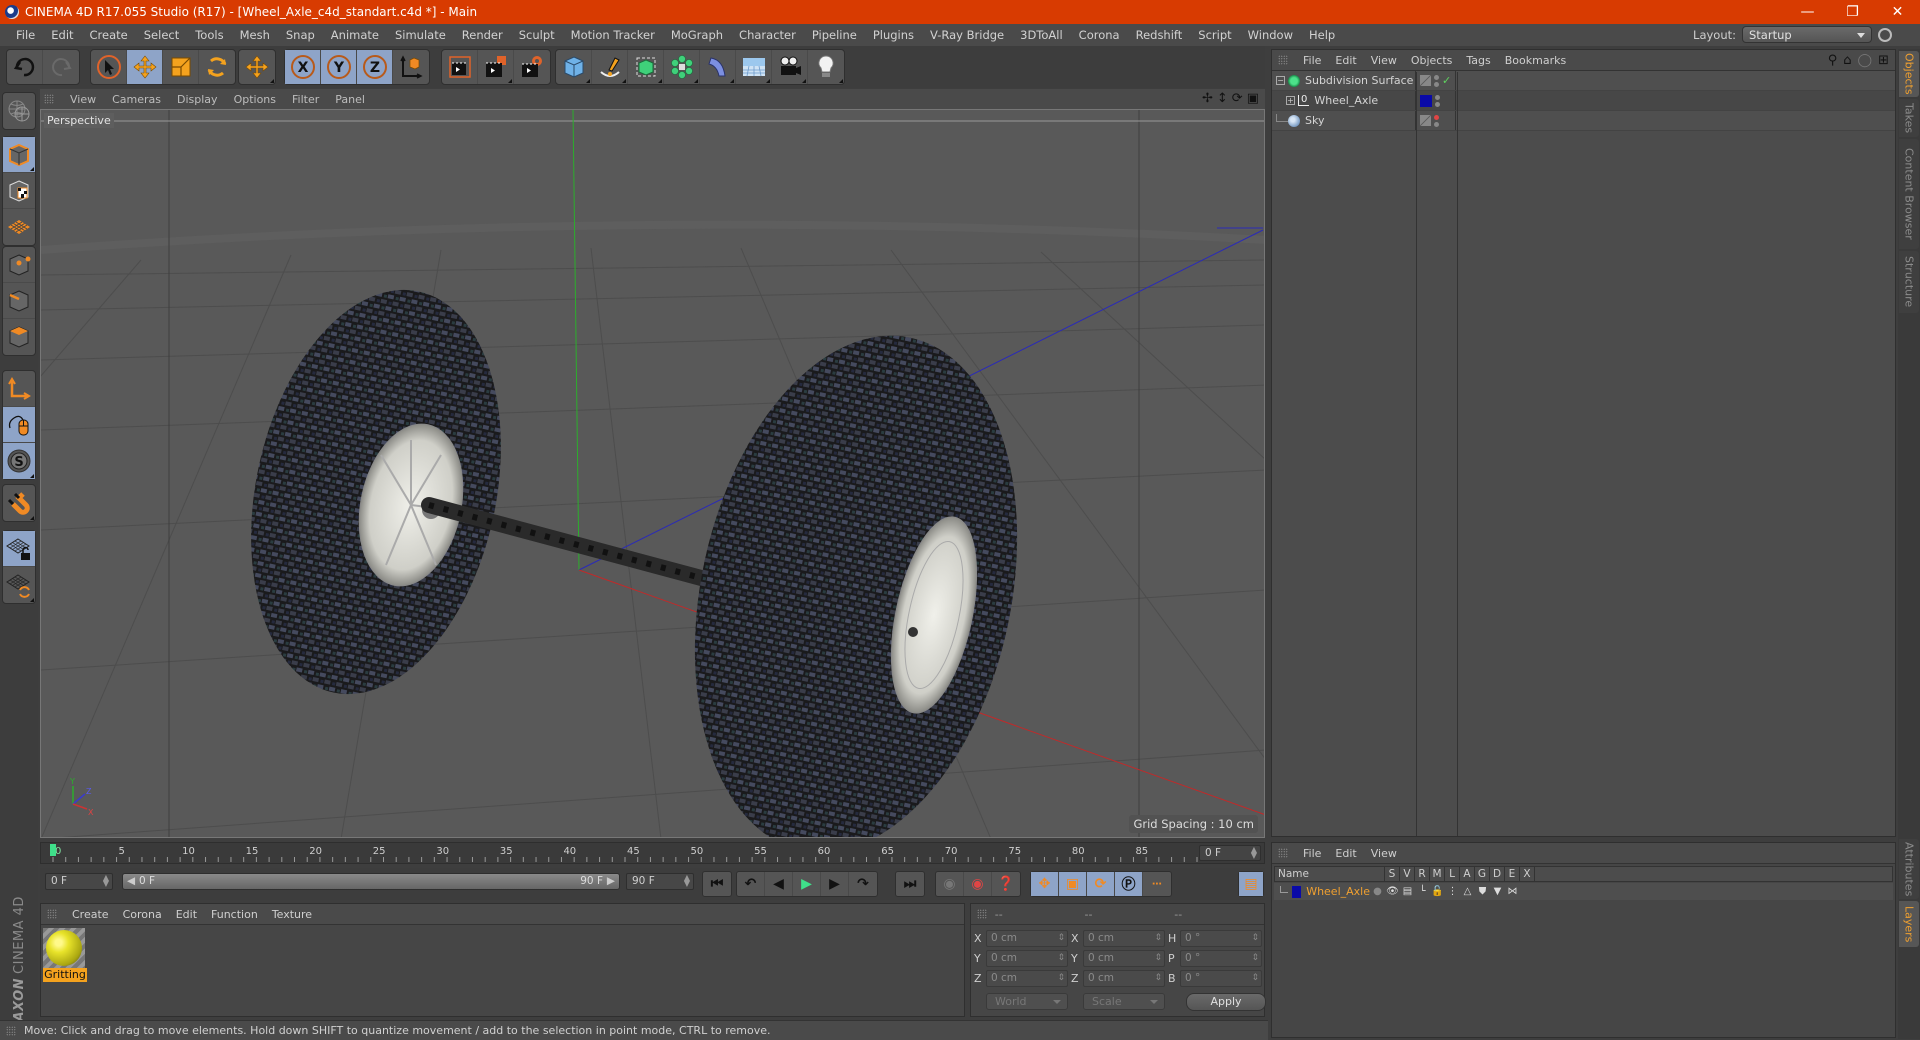 The image size is (1920, 1040). Describe the element at coordinates (25, 67) in the screenshot. I see `undo-button` at that location.